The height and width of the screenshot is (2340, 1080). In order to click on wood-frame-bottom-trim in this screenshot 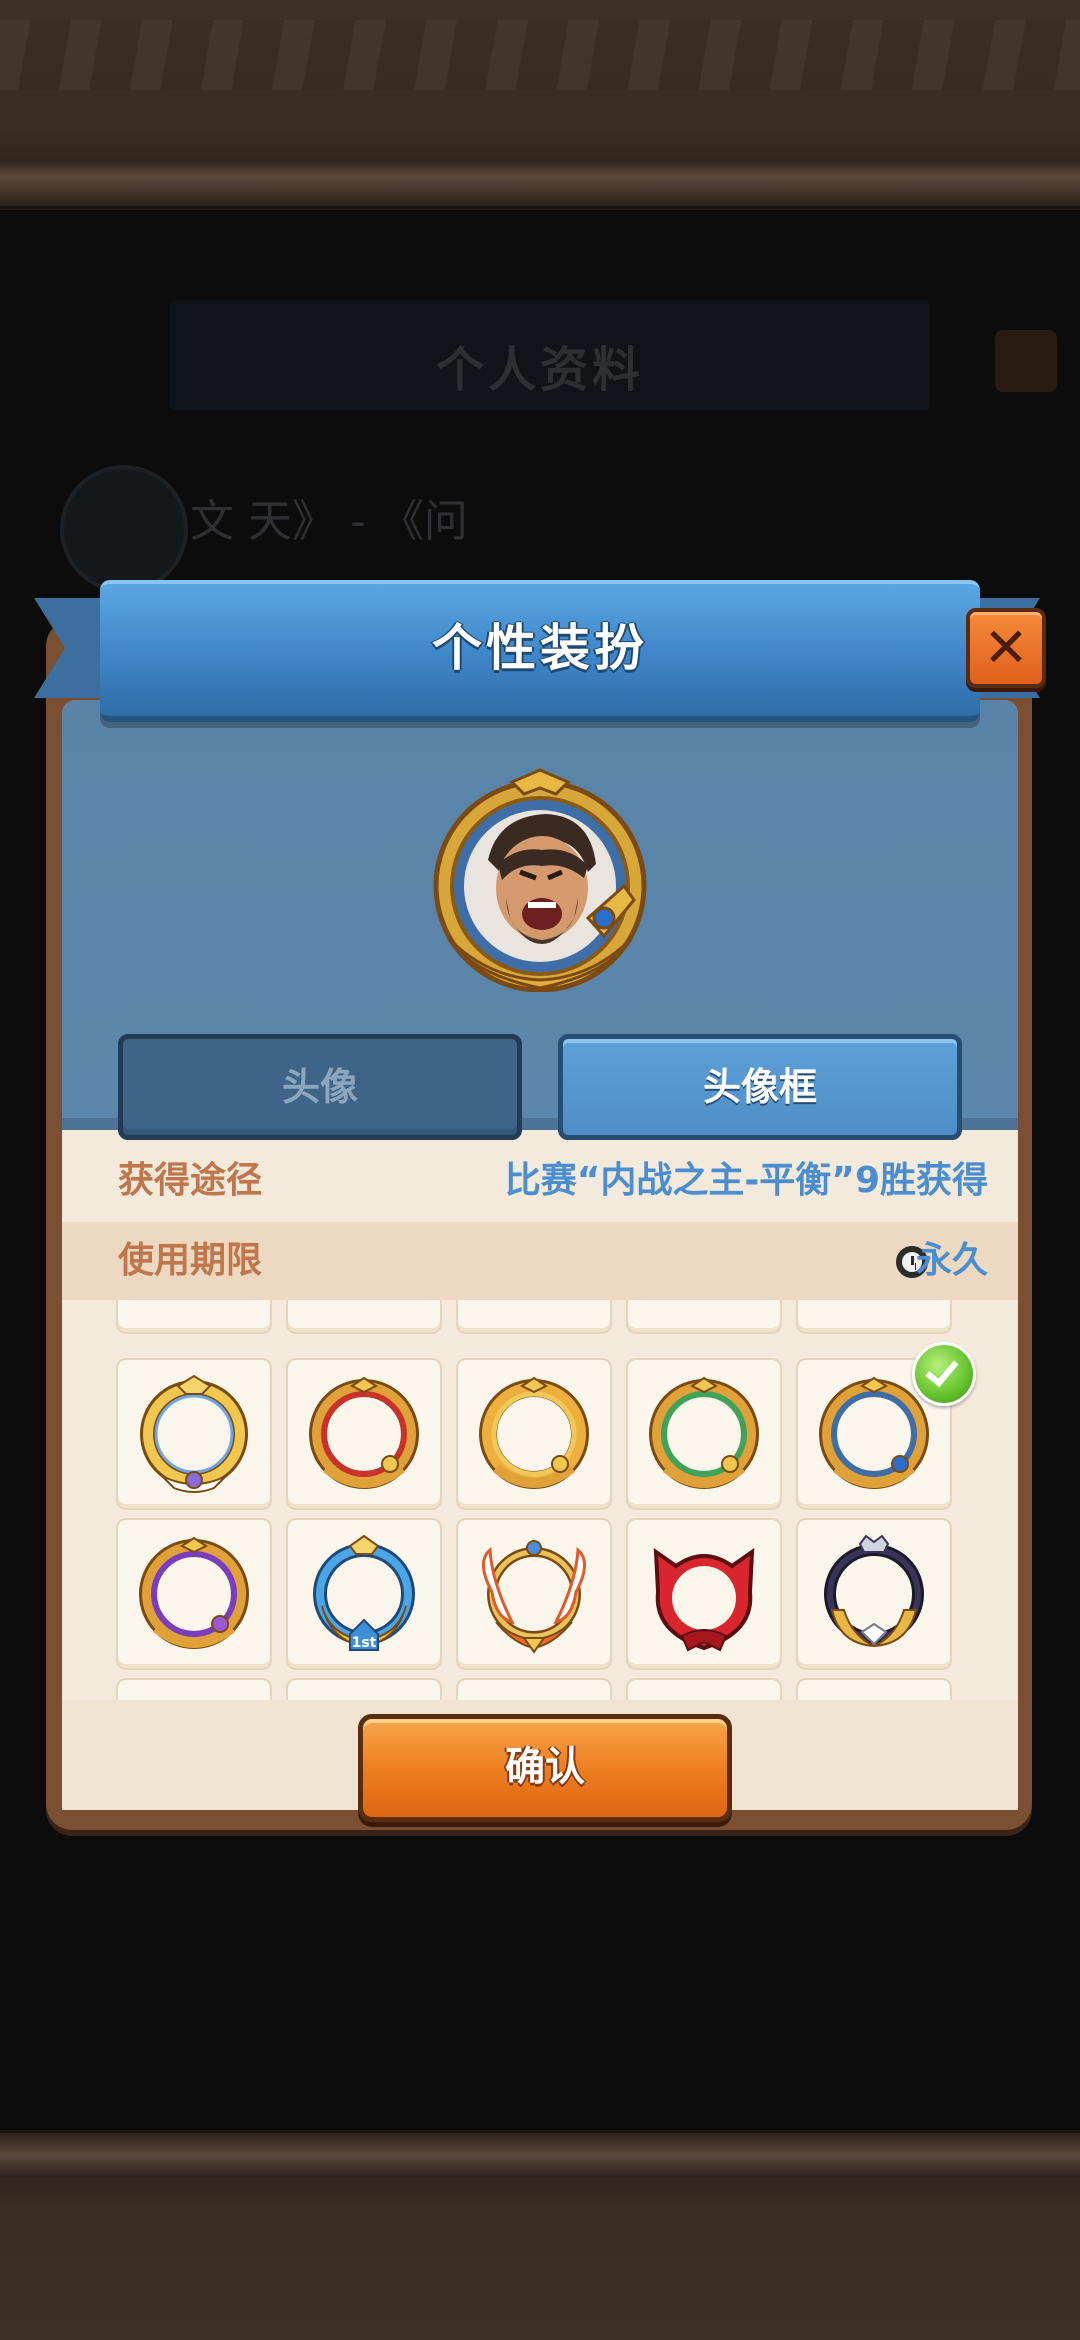, I will do `click(540, 2153)`.